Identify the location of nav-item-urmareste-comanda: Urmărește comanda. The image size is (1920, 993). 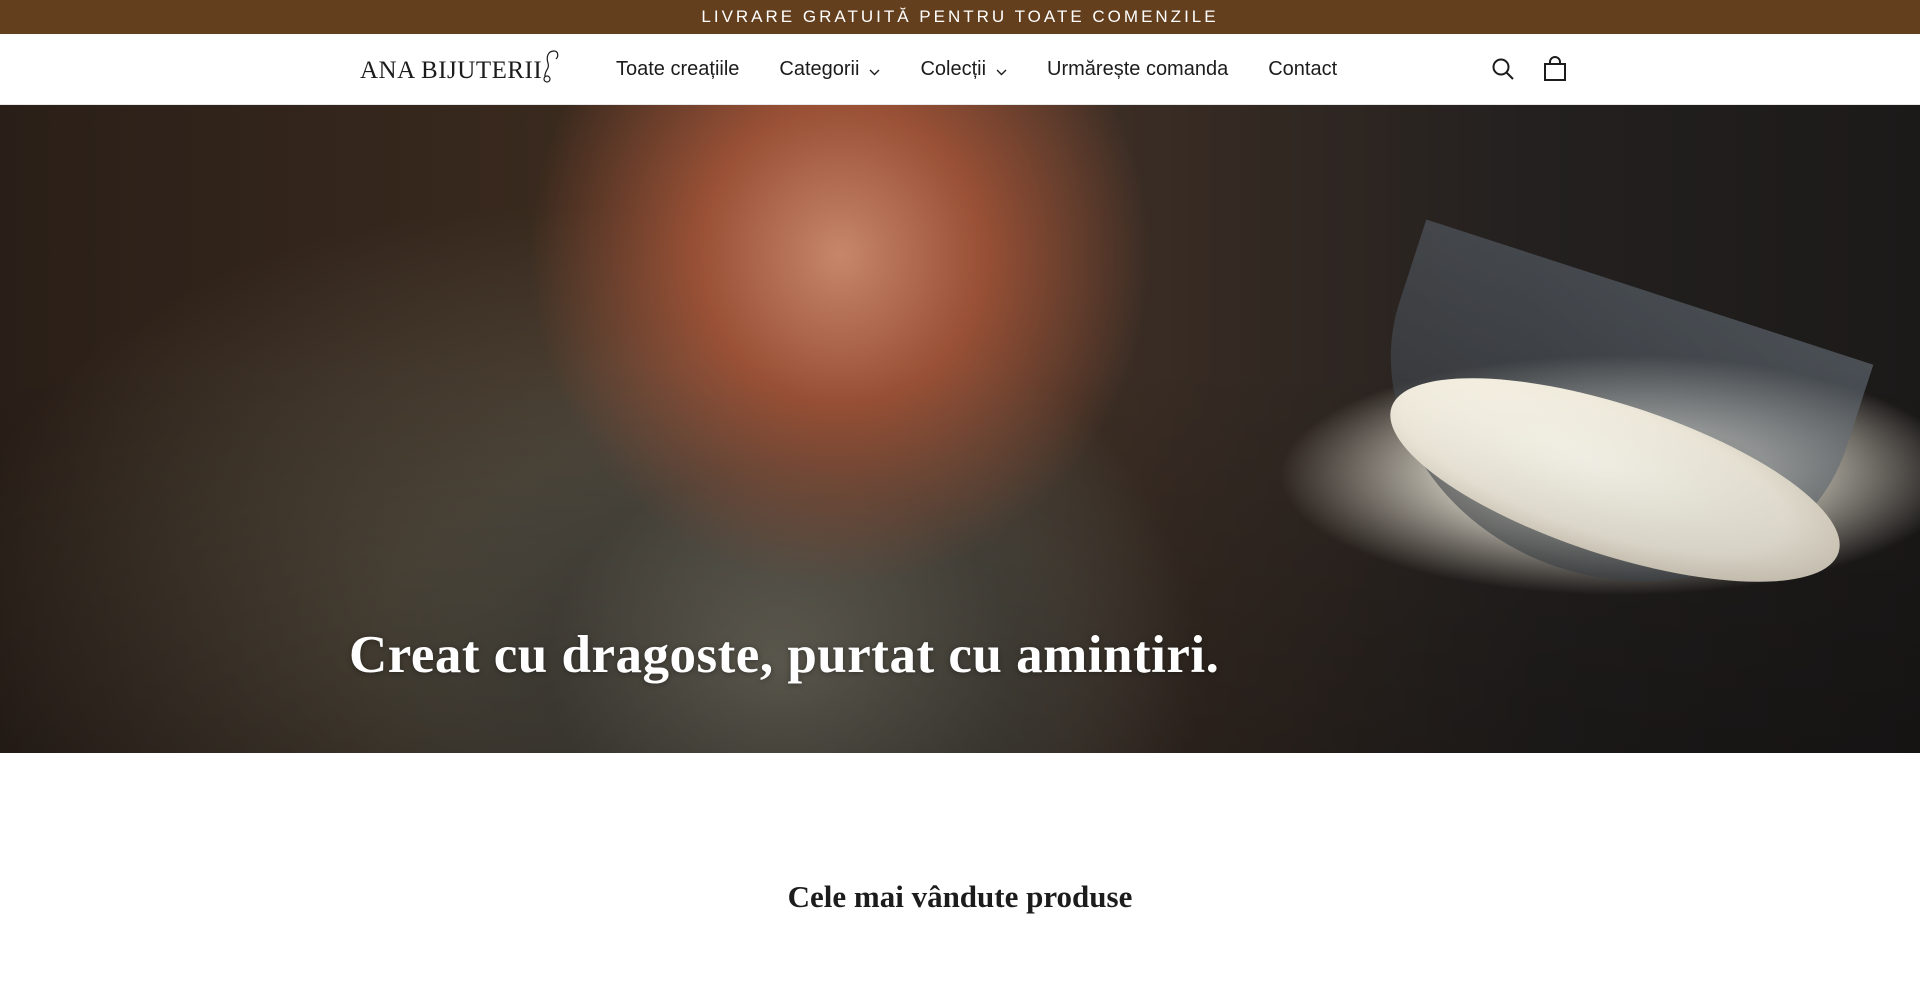
(1137, 69).